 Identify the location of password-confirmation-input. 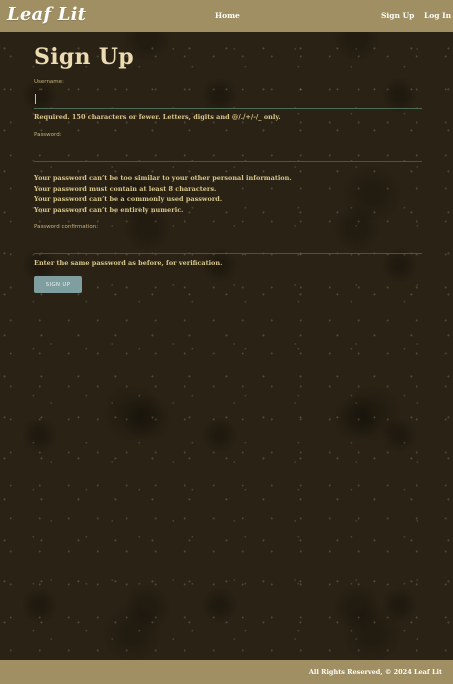
(228, 246).